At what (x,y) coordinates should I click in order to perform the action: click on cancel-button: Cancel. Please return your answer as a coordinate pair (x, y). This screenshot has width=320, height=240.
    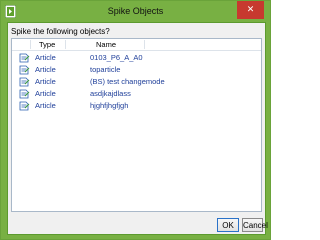
    Looking at the image, I should click on (255, 225).